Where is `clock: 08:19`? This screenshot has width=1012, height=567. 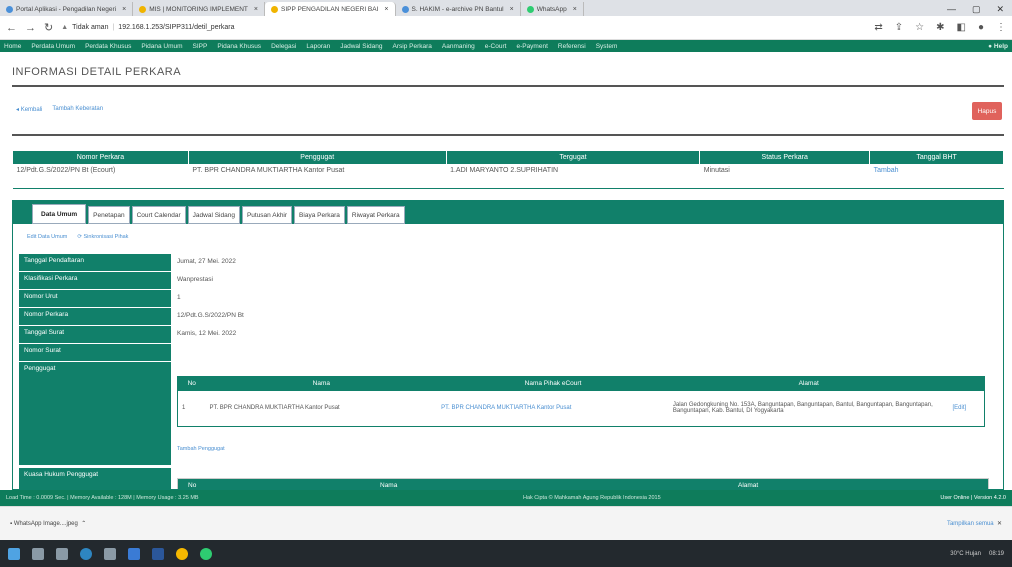 clock: 08:19 is located at coordinates (996, 553).